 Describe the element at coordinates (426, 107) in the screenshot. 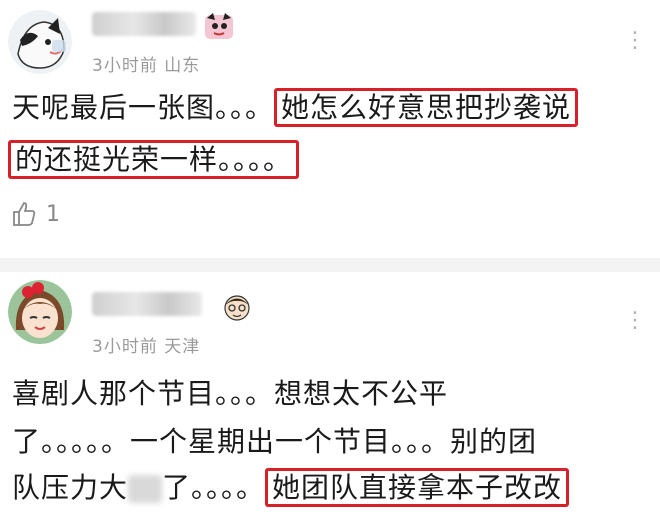

I see `highlighted-text: 她怎么好意思把抄袭说` at that location.